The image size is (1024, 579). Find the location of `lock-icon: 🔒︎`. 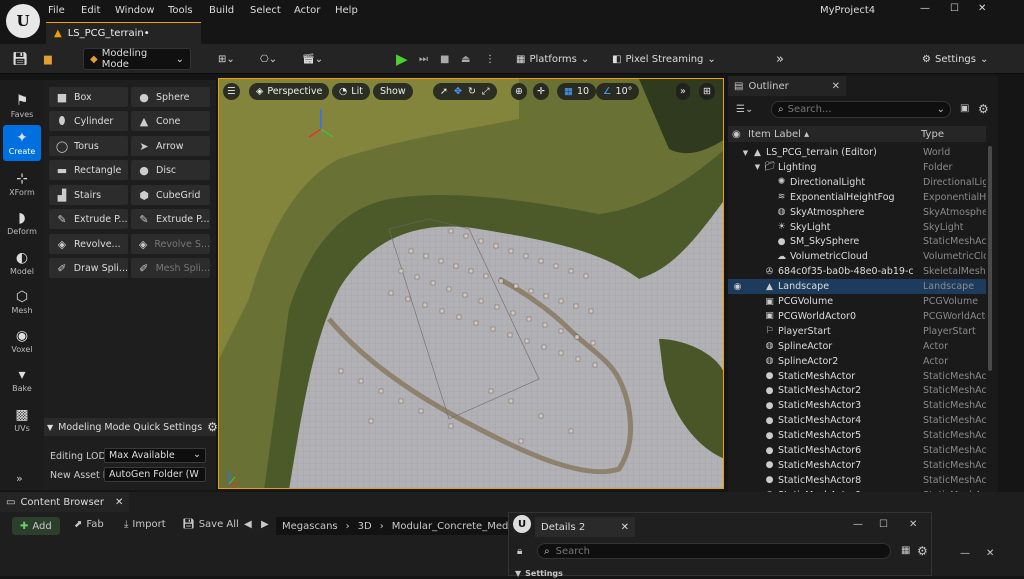

lock-icon: 🔒︎ is located at coordinates (519, 551).